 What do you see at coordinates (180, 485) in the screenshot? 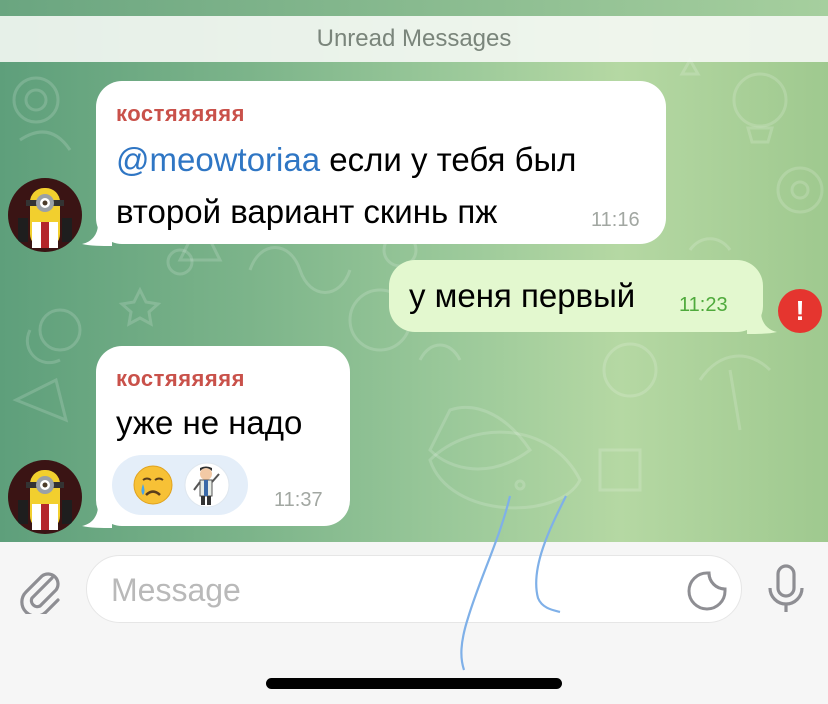
I see `reactions-bar` at bounding box center [180, 485].